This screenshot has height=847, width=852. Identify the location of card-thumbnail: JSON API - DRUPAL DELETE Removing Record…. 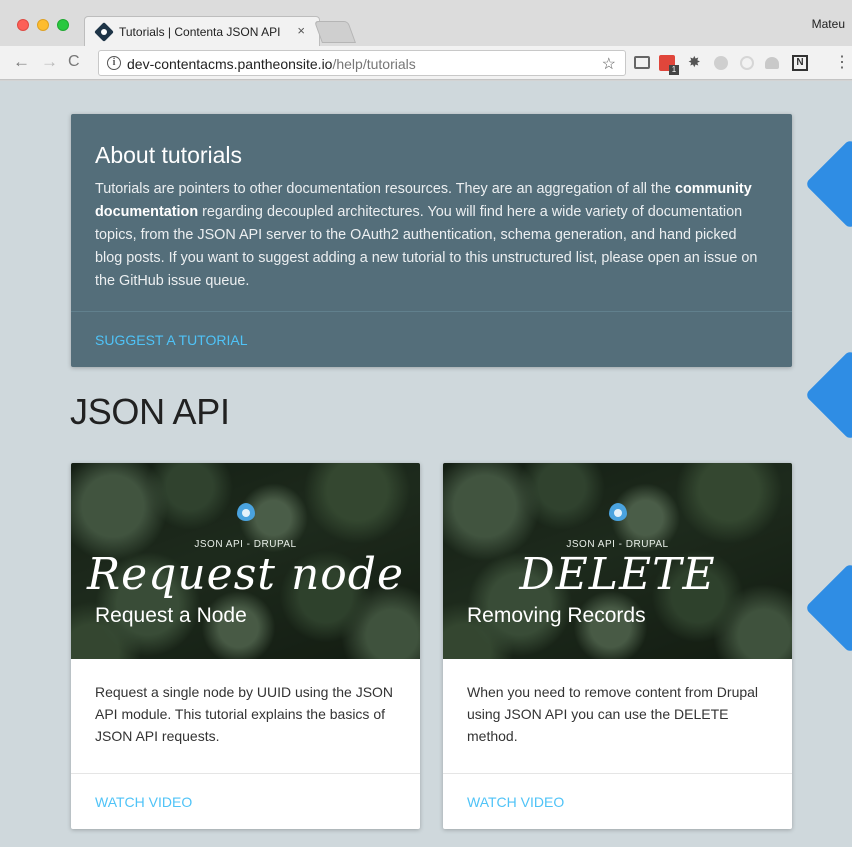
(617, 561).